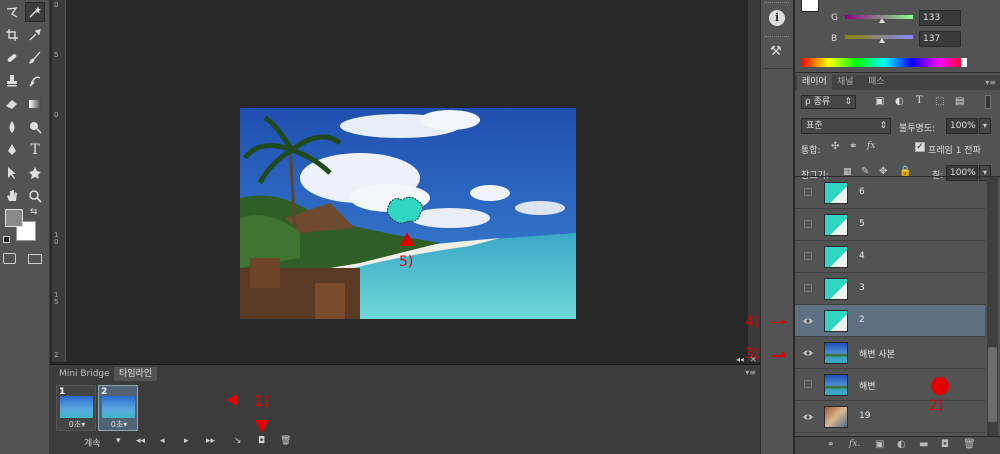 The width and height of the screenshot is (1000, 454). Describe the element at coordinates (836, 385) in the screenshot. I see `layer-thumbnail` at that location.